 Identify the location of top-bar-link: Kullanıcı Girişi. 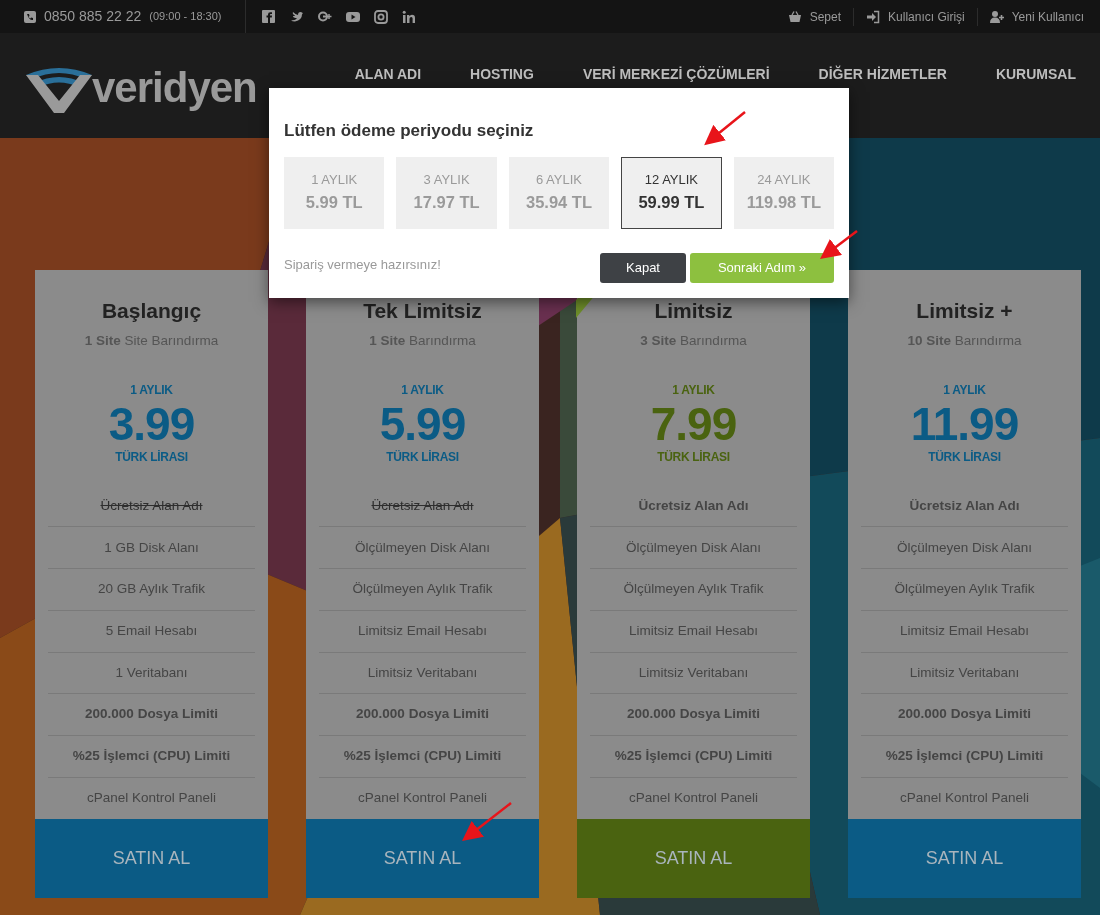
(915, 16).